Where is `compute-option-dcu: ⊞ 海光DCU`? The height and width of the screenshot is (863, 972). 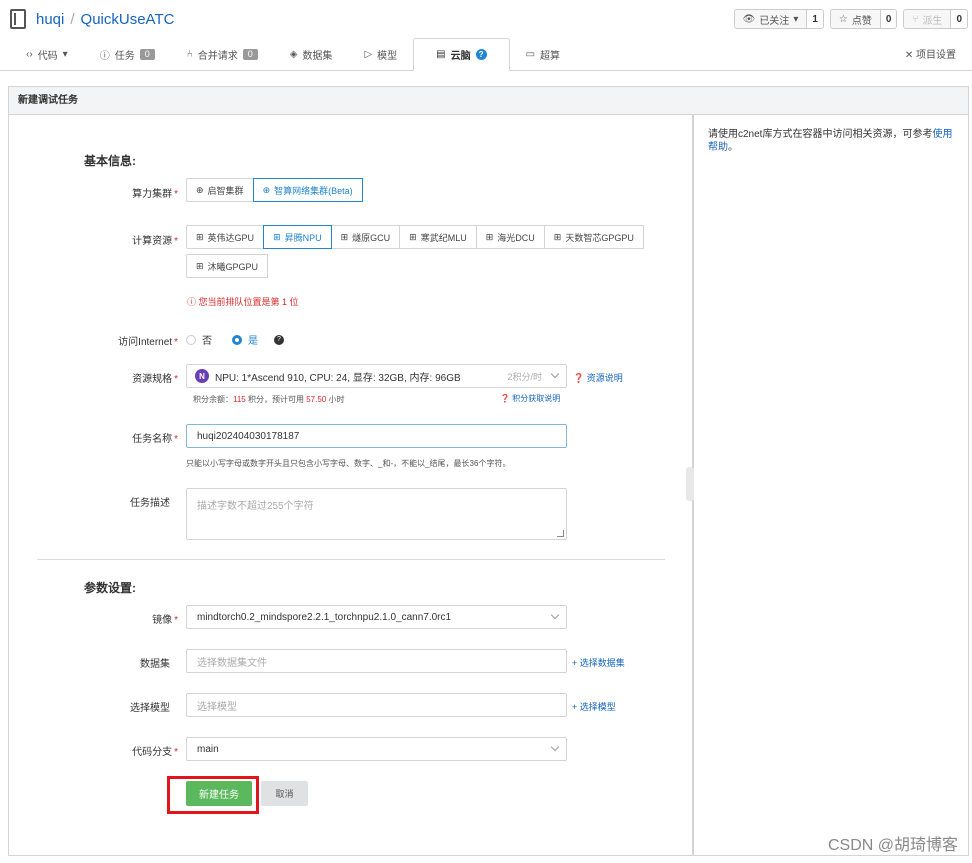
compute-option-dcu: ⊞ 海光DCU is located at coordinates (510, 237).